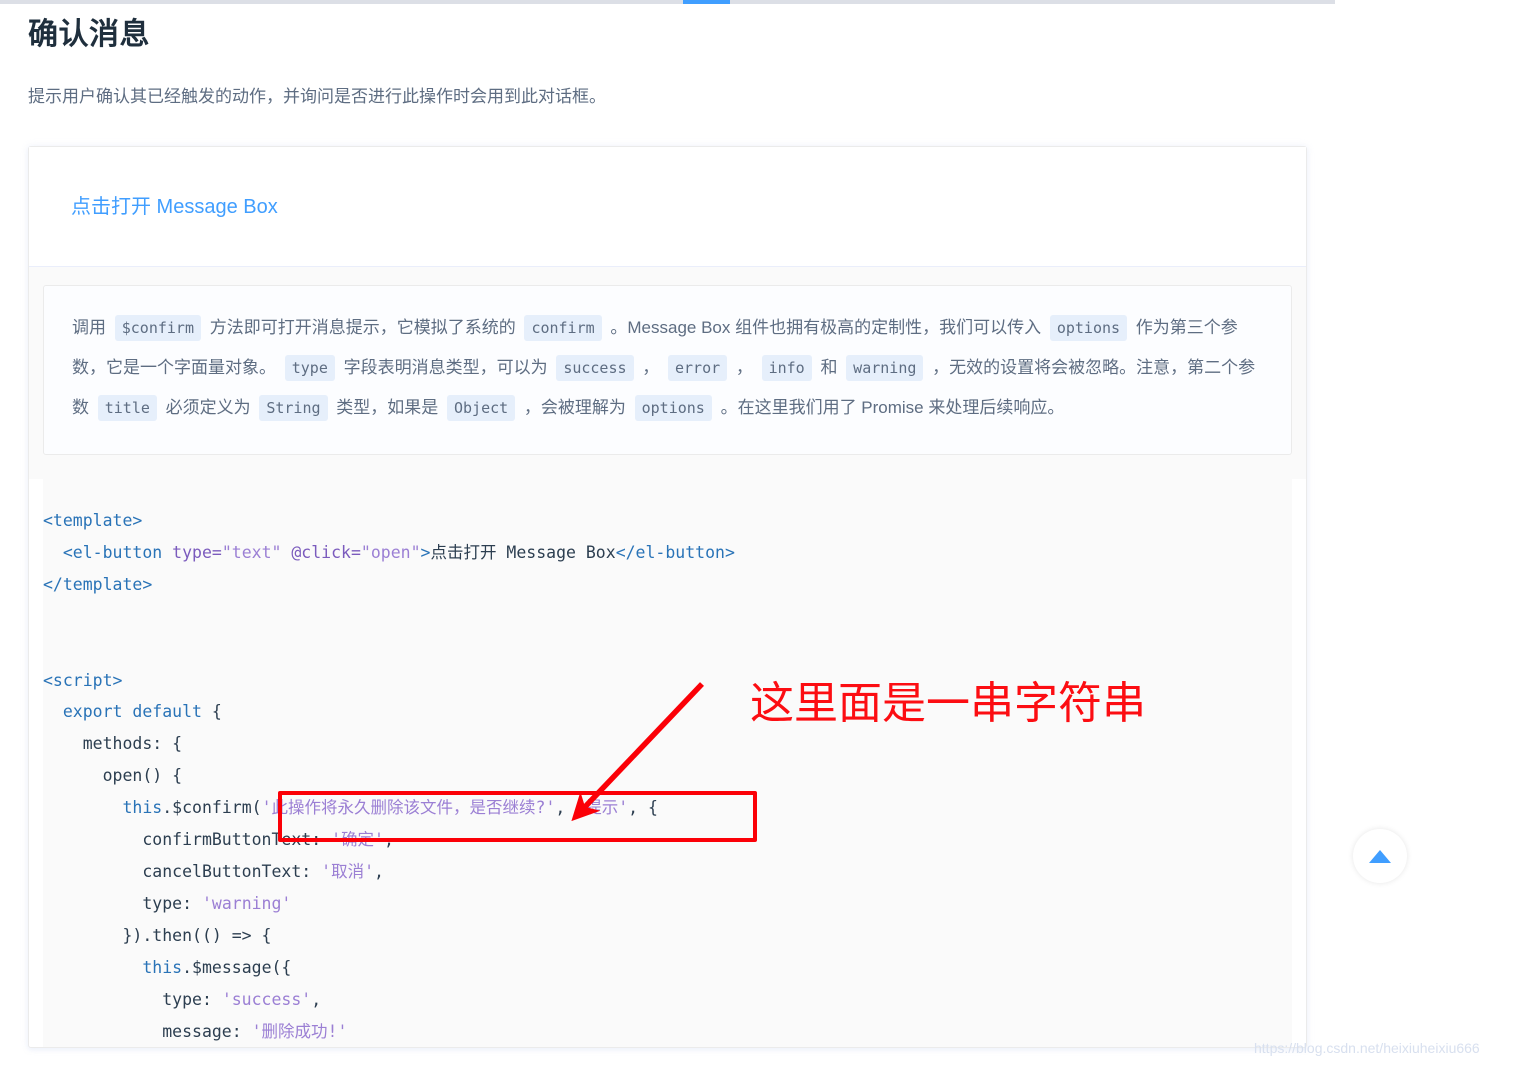  What do you see at coordinates (390, 552) in the screenshot?
I see `code-token: "open"` at bounding box center [390, 552].